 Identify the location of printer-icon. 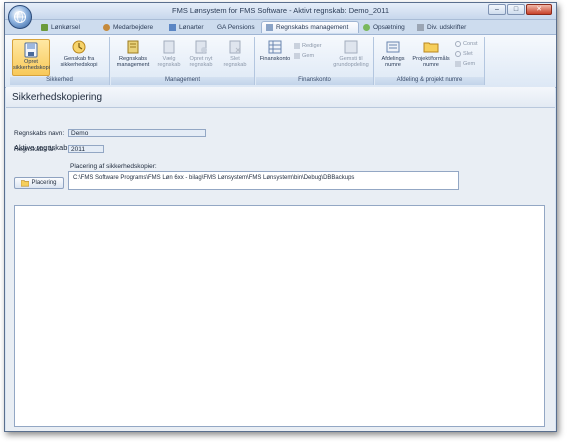
(420, 27).